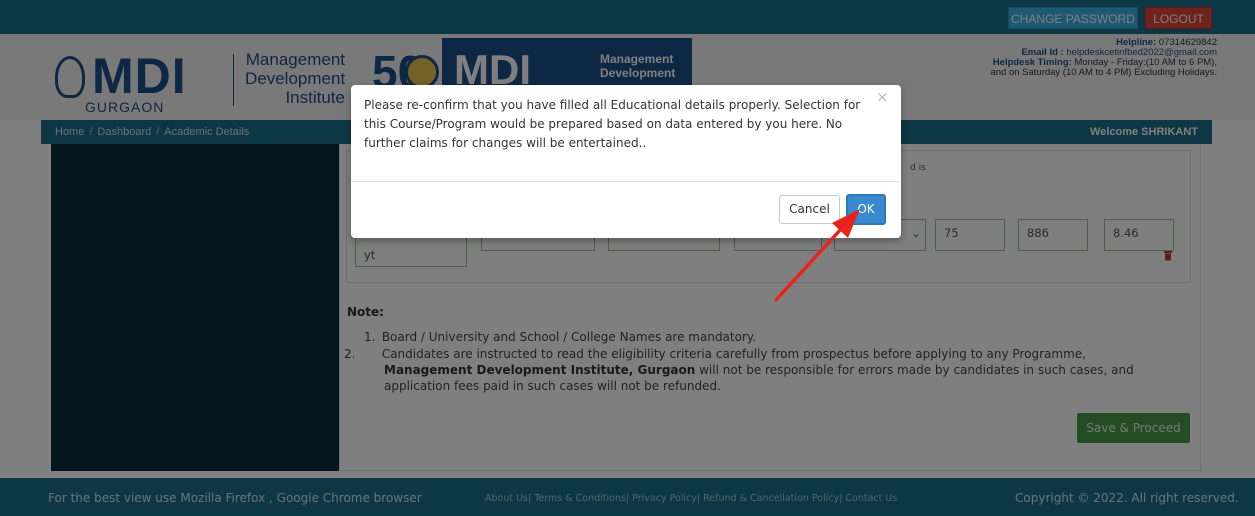 The image size is (1255, 516). Describe the element at coordinates (809, 264) in the screenshot. I see `arrow-shaft` at that location.